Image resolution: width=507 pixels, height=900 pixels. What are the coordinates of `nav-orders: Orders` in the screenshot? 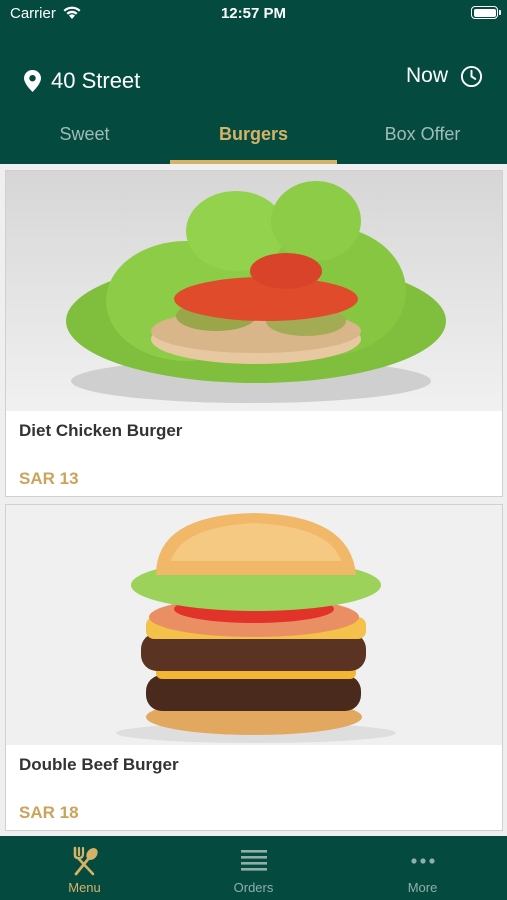 It's located at (253, 868).